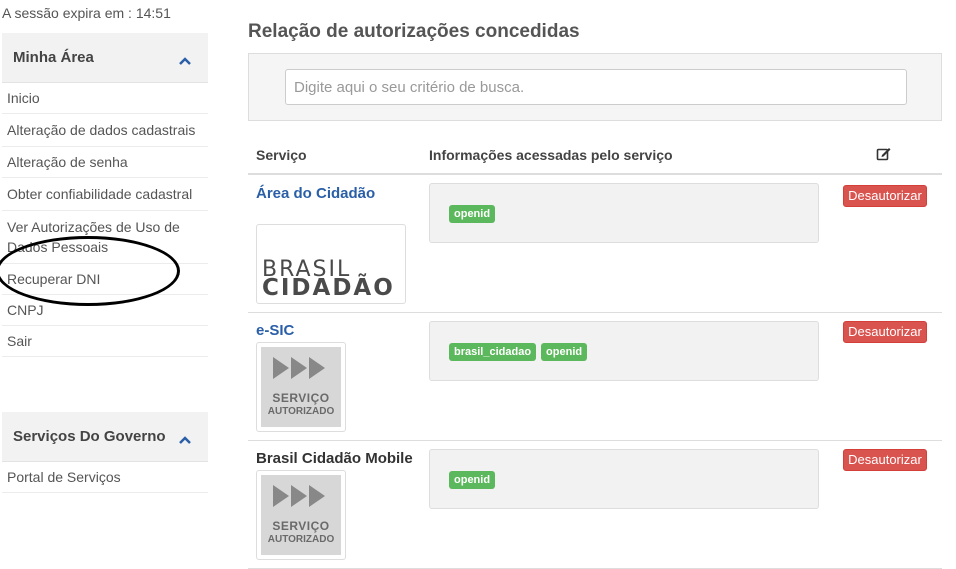 This screenshot has width=956, height=569. Describe the element at coordinates (331, 264) in the screenshot. I see `brasil-cidadao-logo: BRASIL CIDADÃO` at that location.